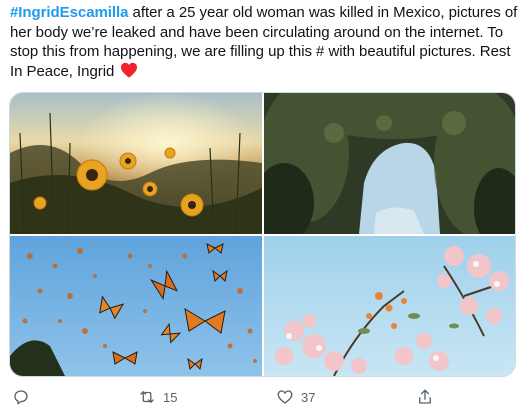  I want to click on like-button: 37, so click(295, 397).